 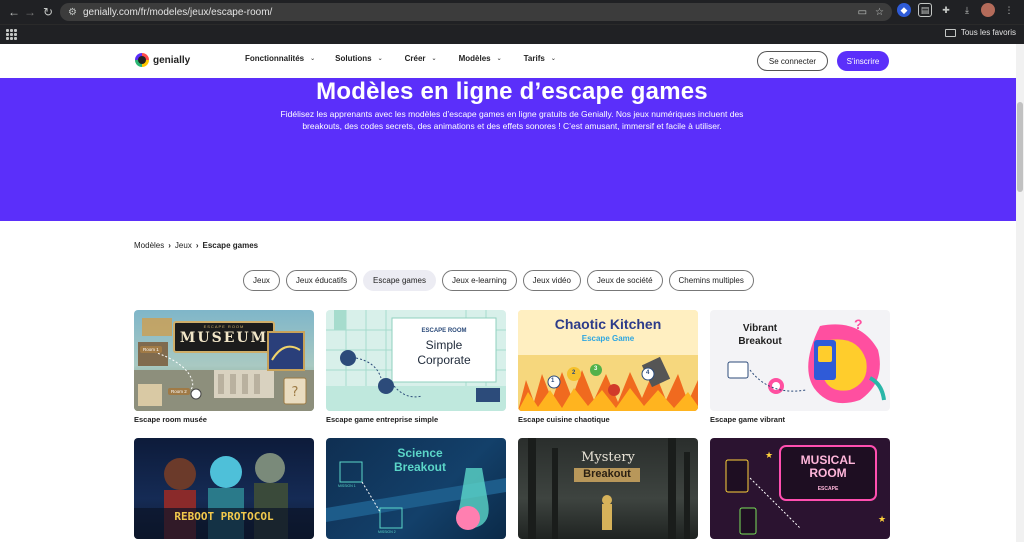 What do you see at coordinates (261, 280) in the screenshot?
I see `filter-chip-jeux: Jeux` at bounding box center [261, 280].